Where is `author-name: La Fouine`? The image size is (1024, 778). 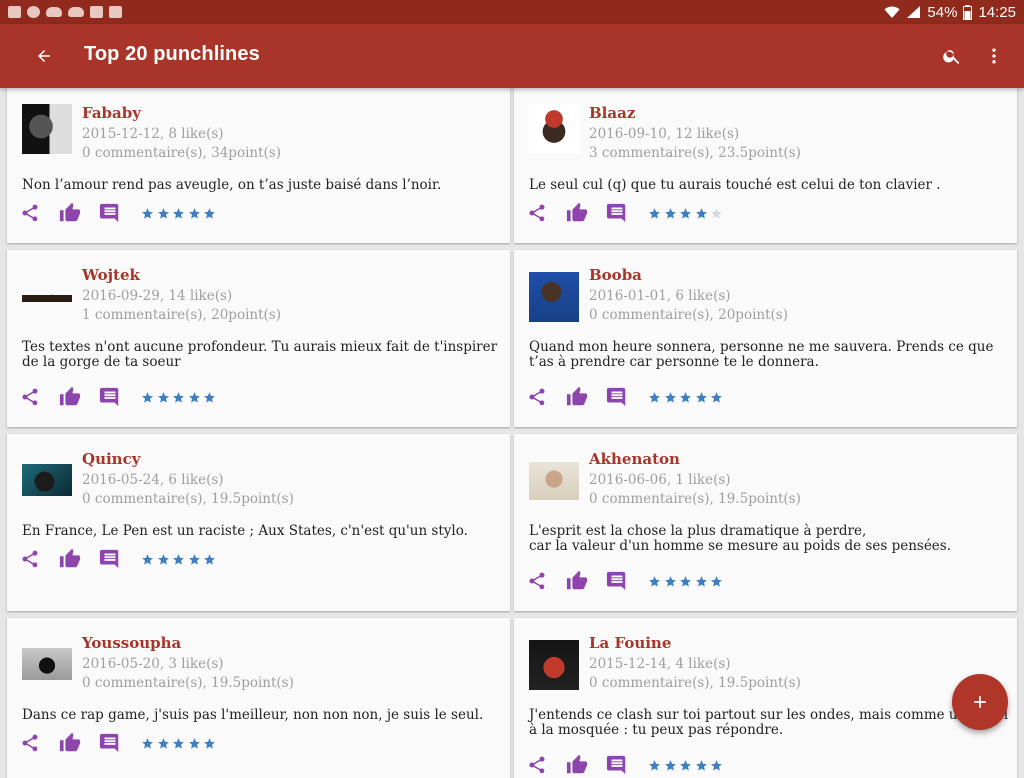
author-name: La Fouine is located at coordinates (630, 643).